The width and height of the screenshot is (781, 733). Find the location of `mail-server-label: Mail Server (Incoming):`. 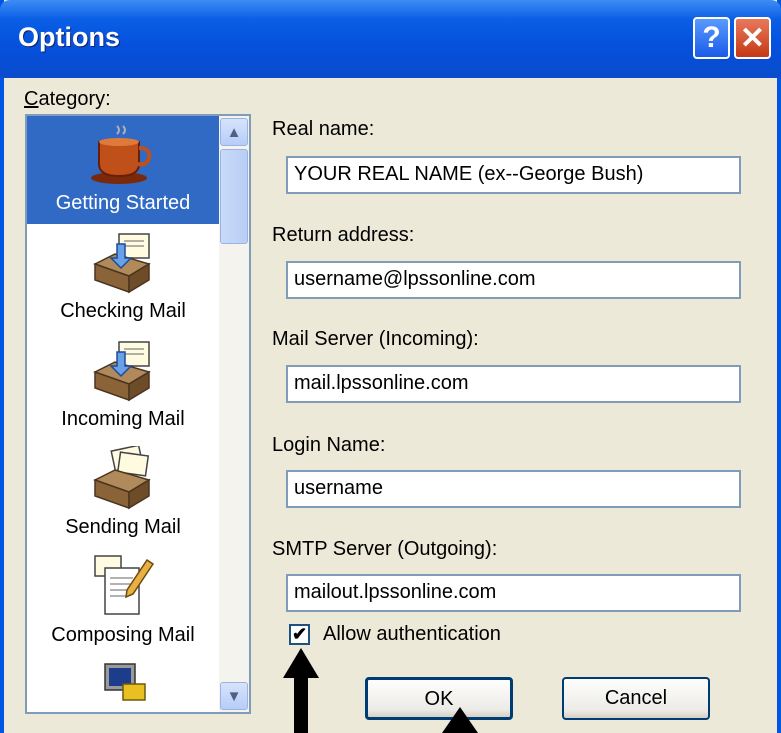

mail-server-label: Mail Server (Incoming): is located at coordinates (375, 339).